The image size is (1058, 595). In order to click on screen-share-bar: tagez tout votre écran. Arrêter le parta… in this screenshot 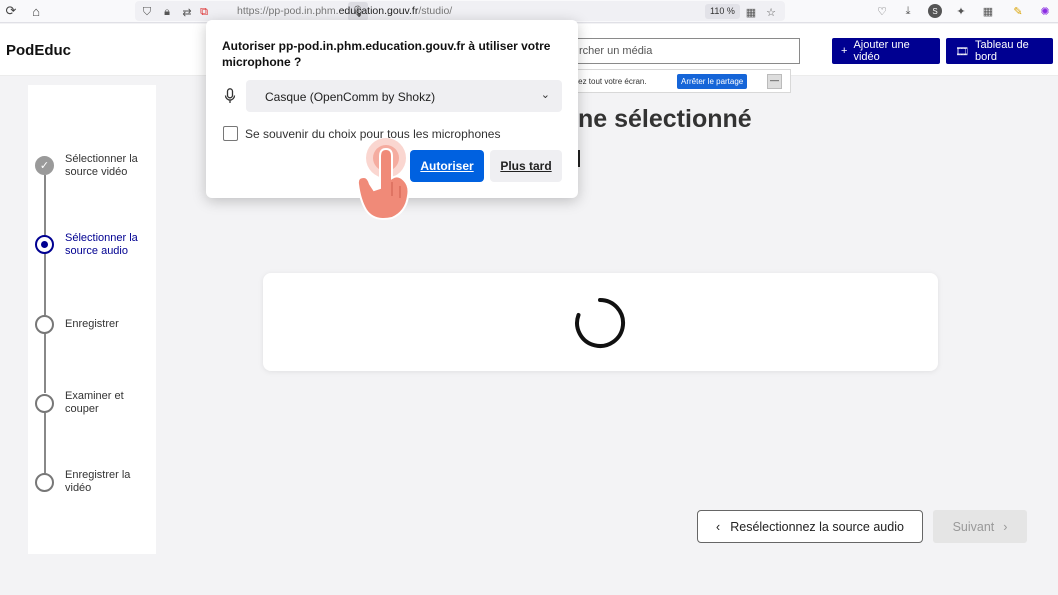, I will do `click(678, 81)`.